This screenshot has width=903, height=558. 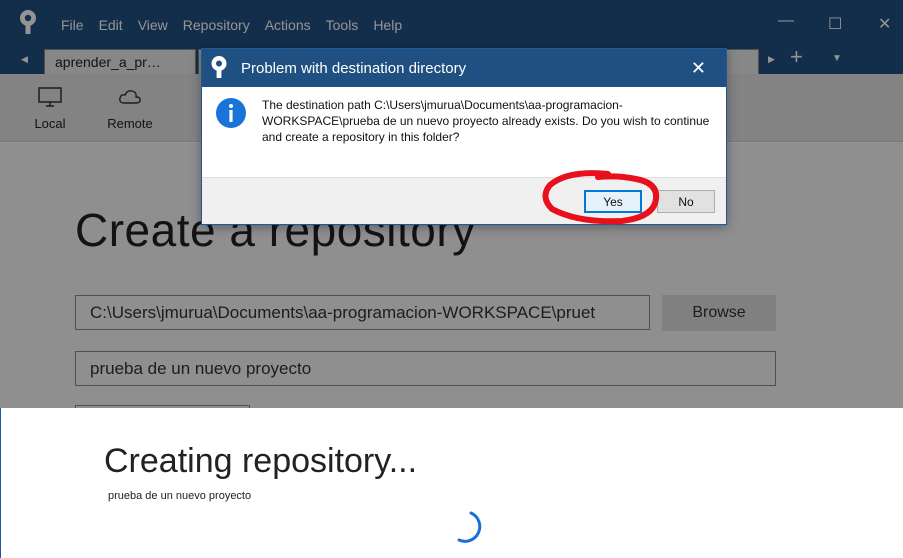 What do you see at coordinates (354, 68) in the screenshot?
I see `dialog-title: Problem with destination directory` at bounding box center [354, 68].